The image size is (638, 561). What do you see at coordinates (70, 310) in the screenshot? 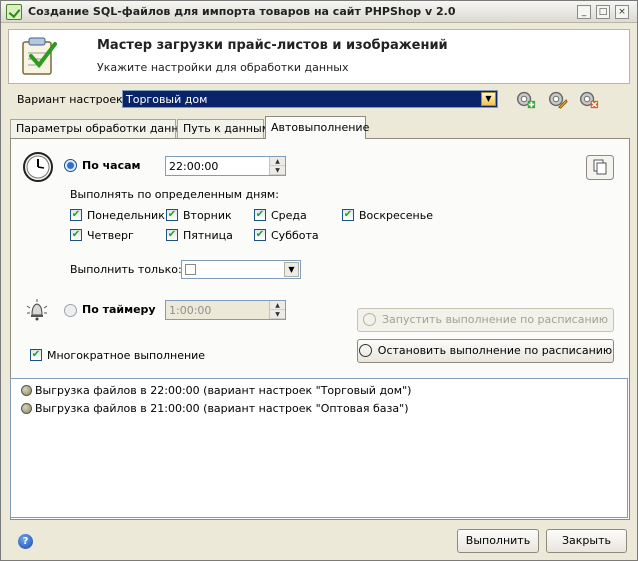
I see `by-timer-radio` at bounding box center [70, 310].